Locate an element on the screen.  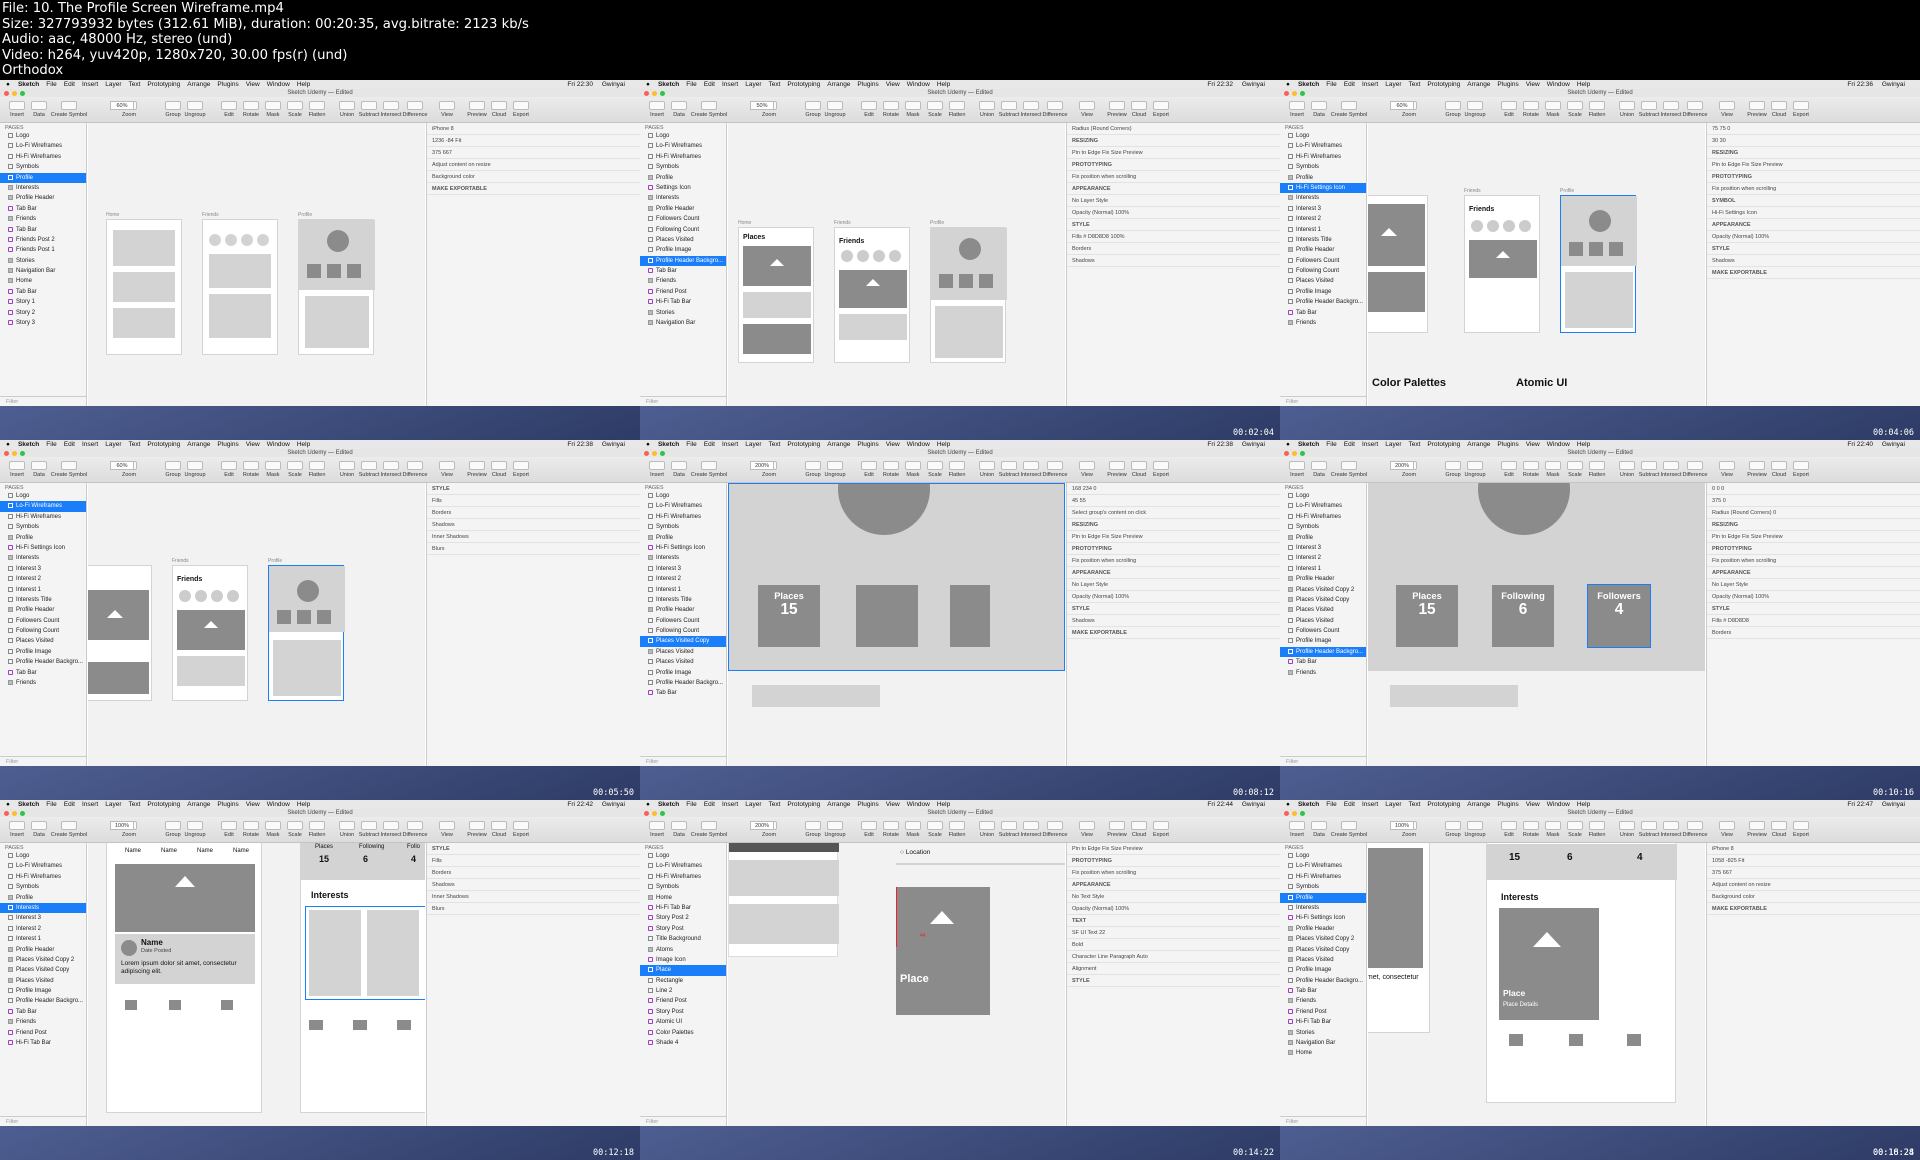
layer-item: Places Visited is located at coordinates (43, 641).